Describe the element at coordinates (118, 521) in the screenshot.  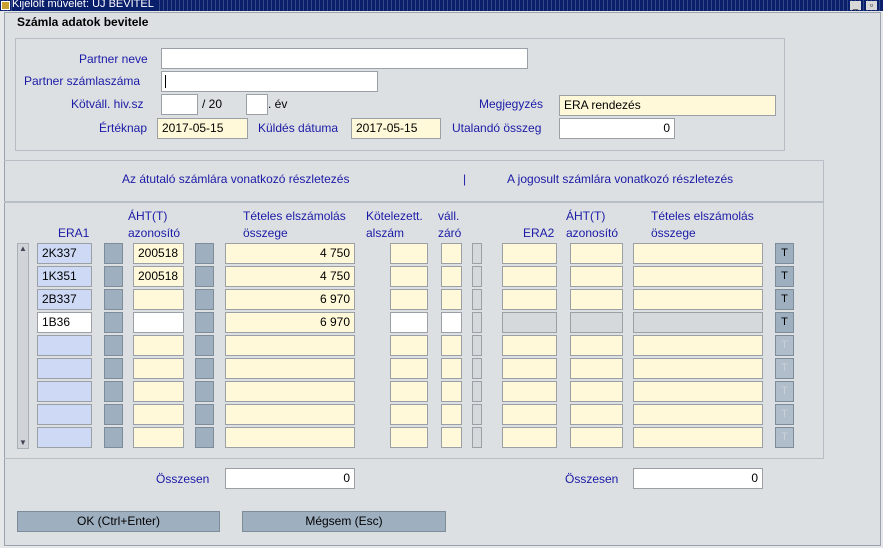
I see `ok-button: OK (Ctrl+Enter)` at that location.